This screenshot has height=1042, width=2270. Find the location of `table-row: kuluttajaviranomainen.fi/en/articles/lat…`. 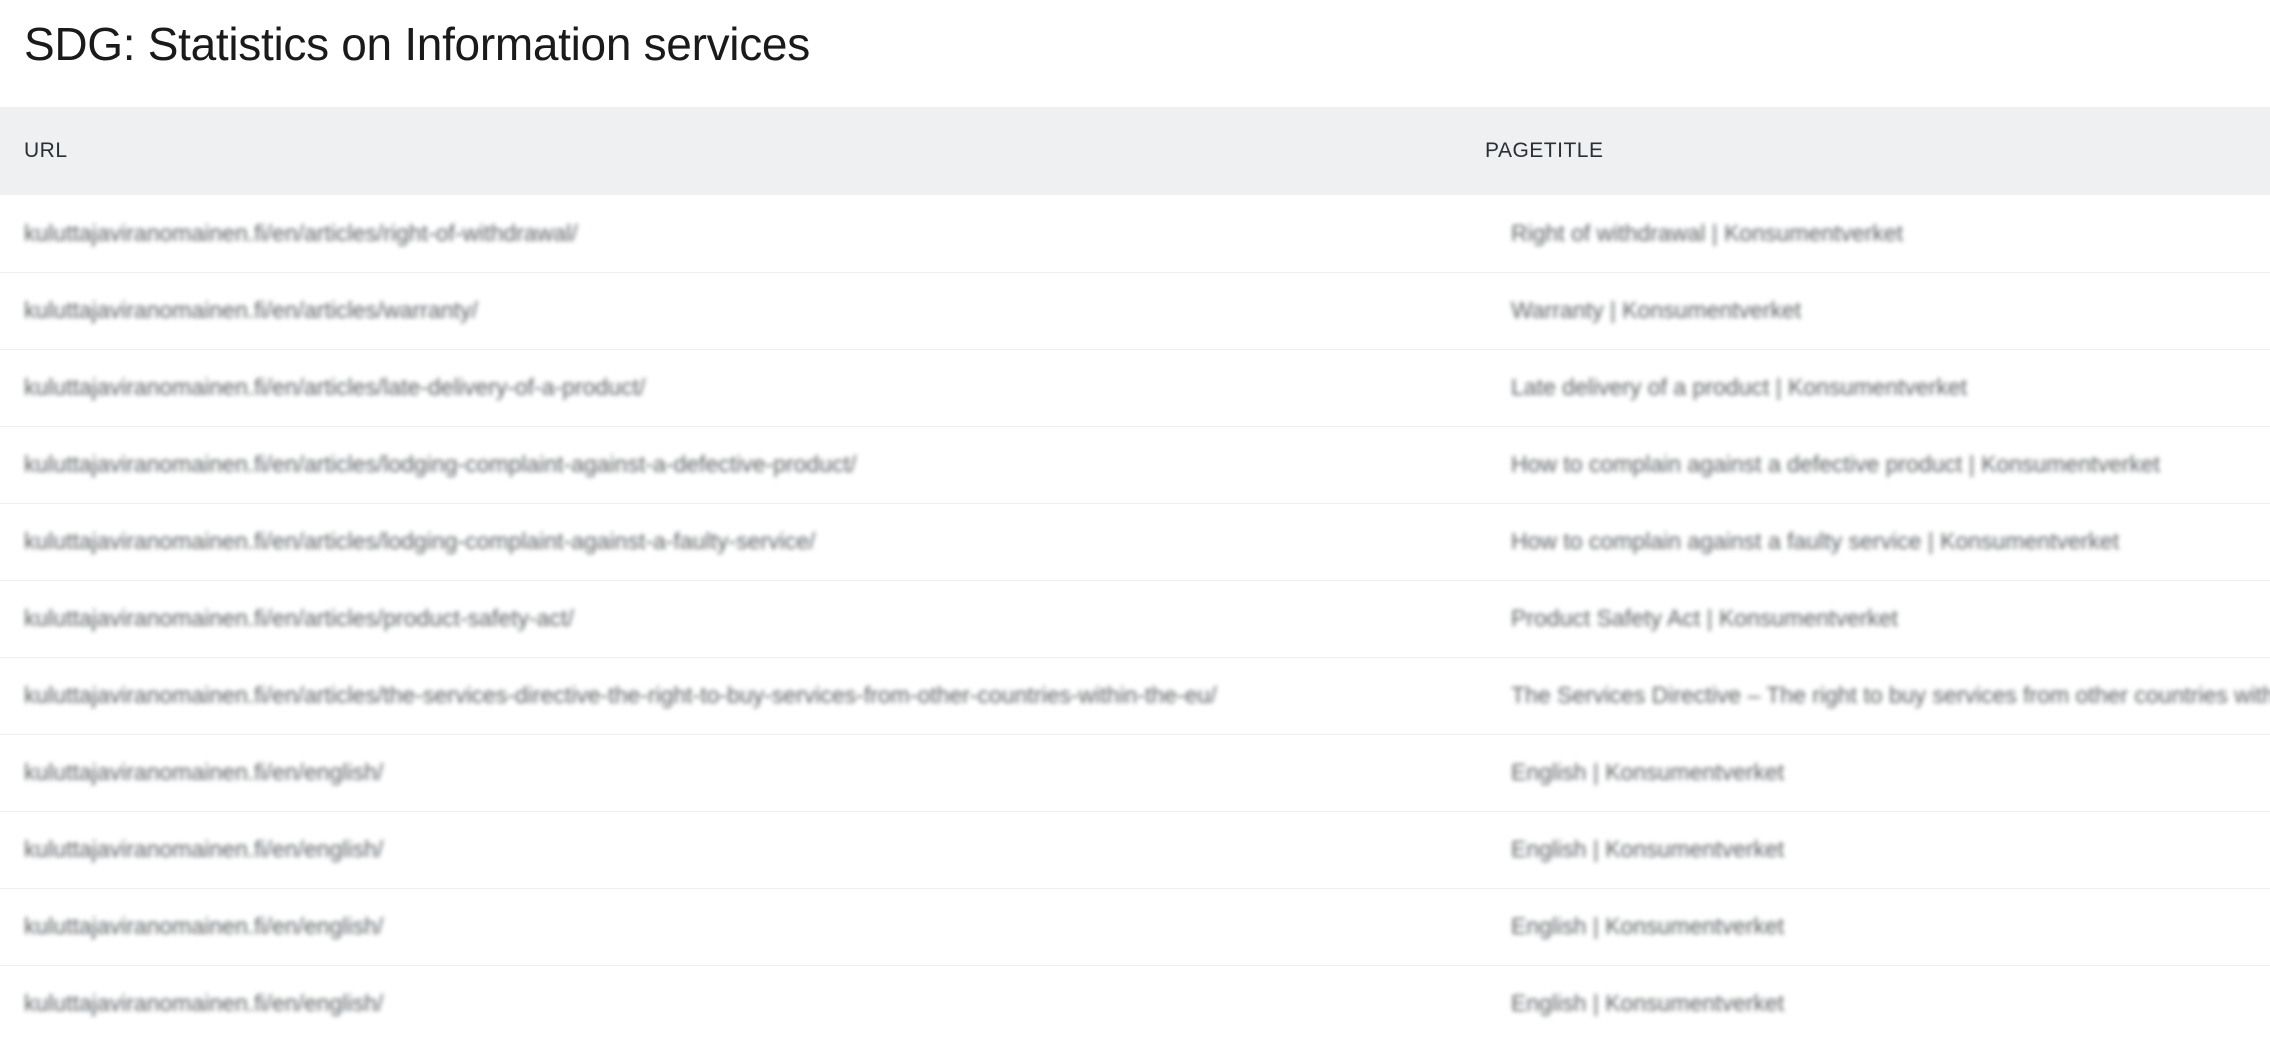

table-row: kuluttajaviranomainen.fi/en/articles/lat… is located at coordinates (1135, 387).